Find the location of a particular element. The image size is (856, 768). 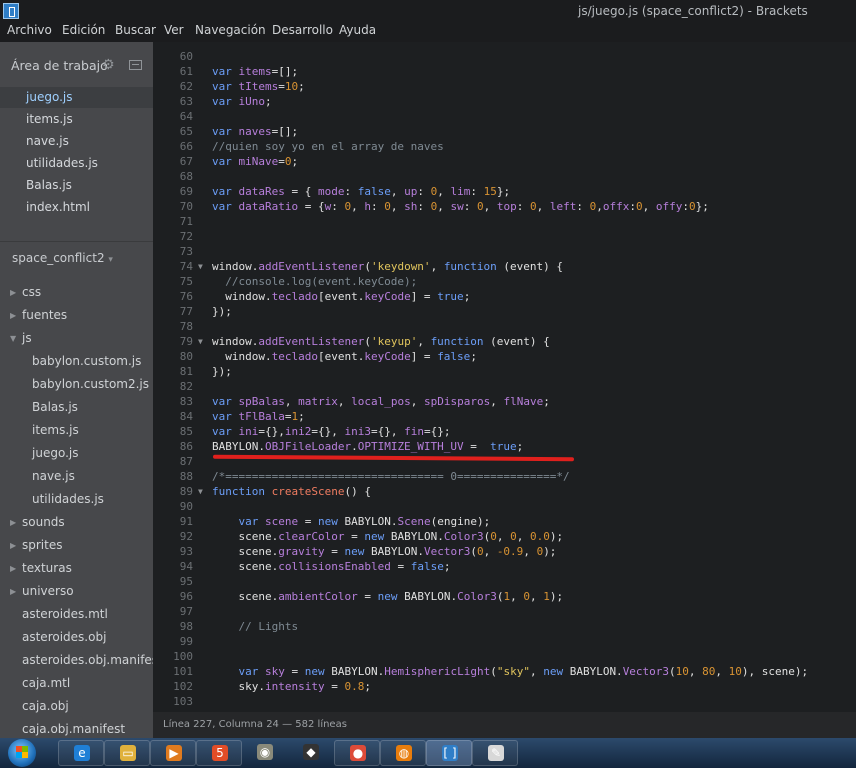

taskbar-gimp-button: ◉ is located at coordinates (265, 753).